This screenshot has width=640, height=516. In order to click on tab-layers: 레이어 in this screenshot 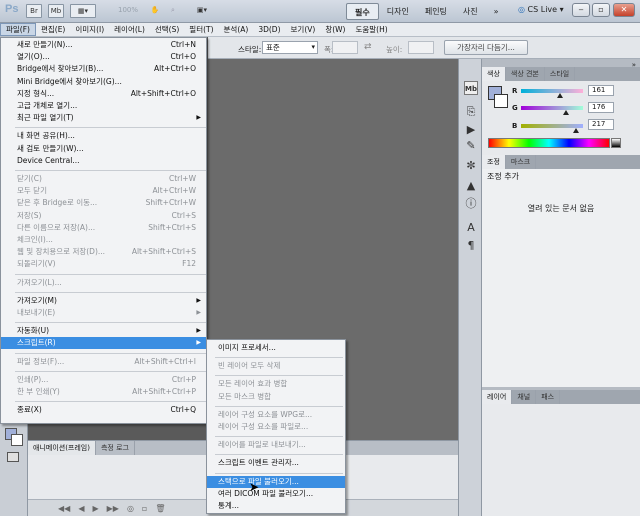, I will do `click(497, 397)`.